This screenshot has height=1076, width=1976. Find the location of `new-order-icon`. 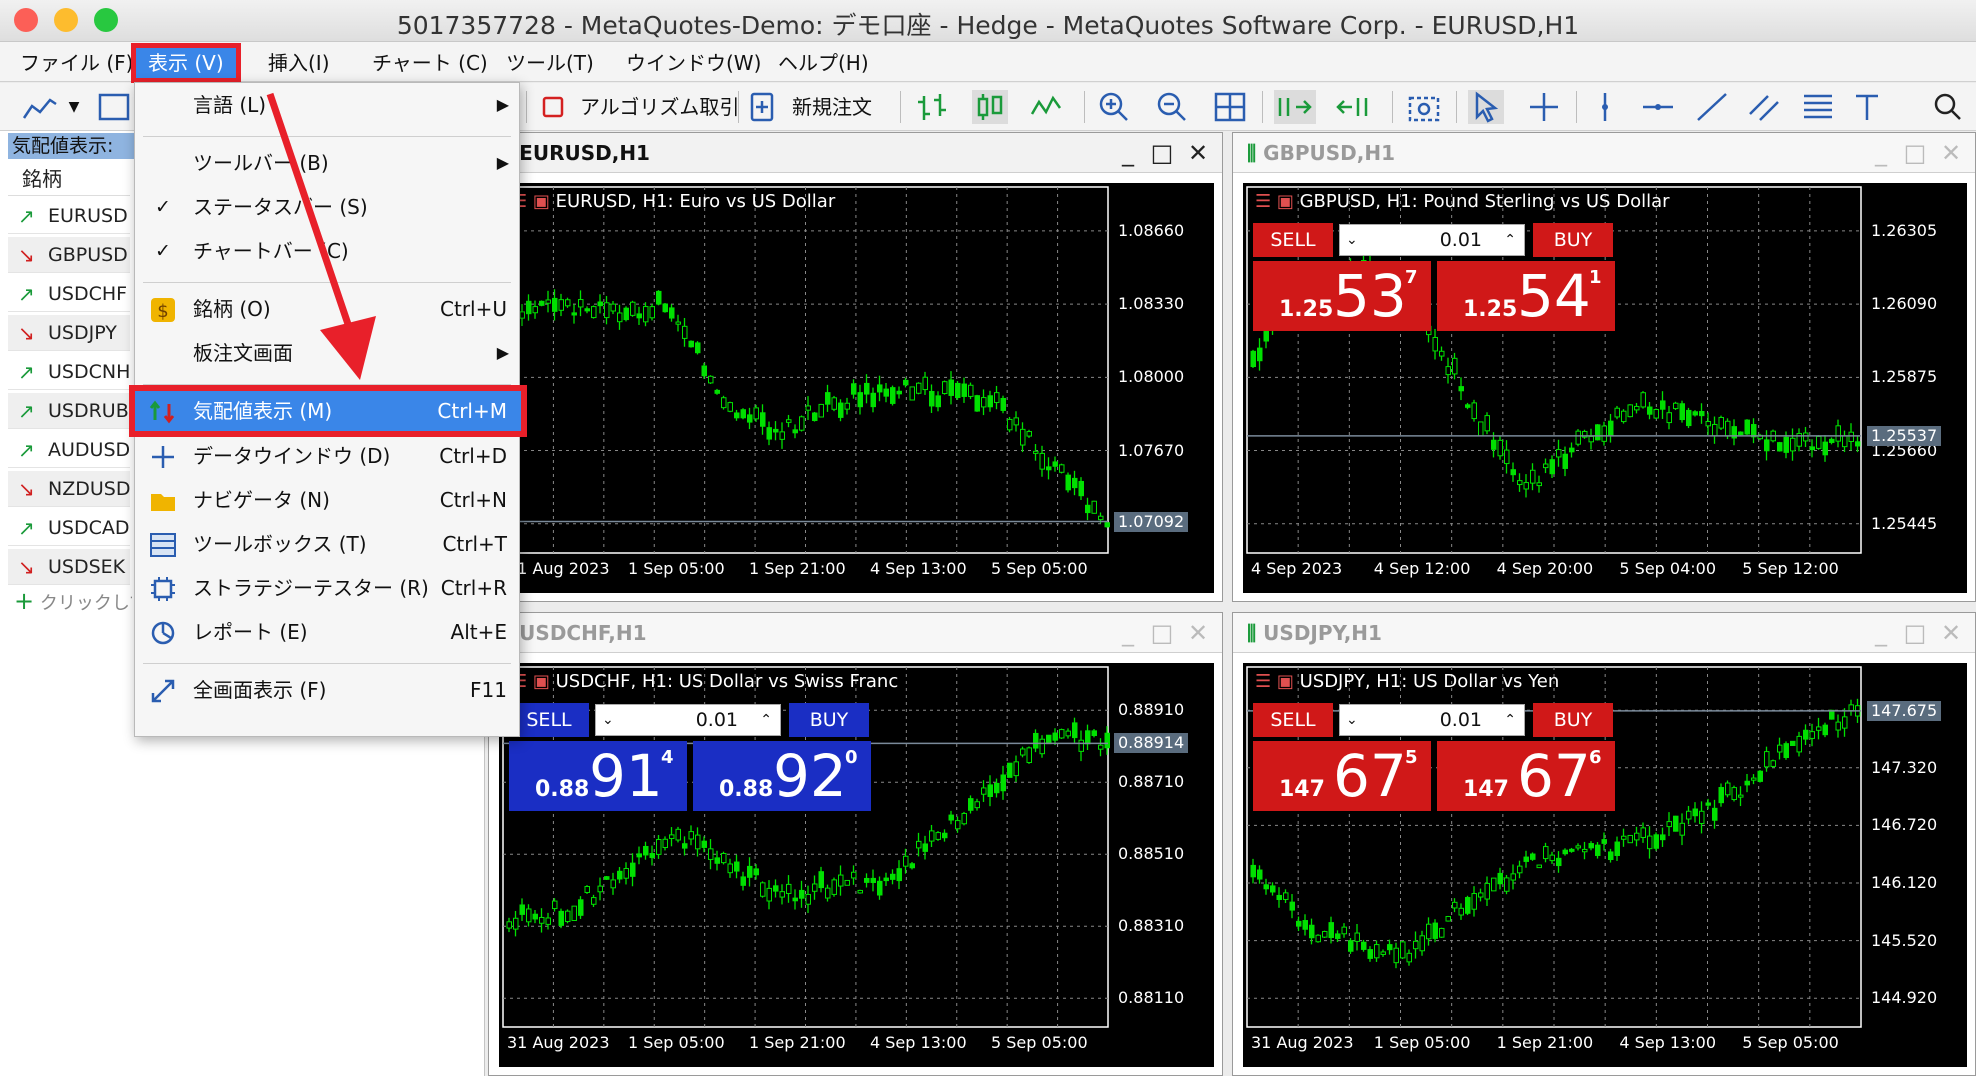

new-order-icon is located at coordinates (763, 107).